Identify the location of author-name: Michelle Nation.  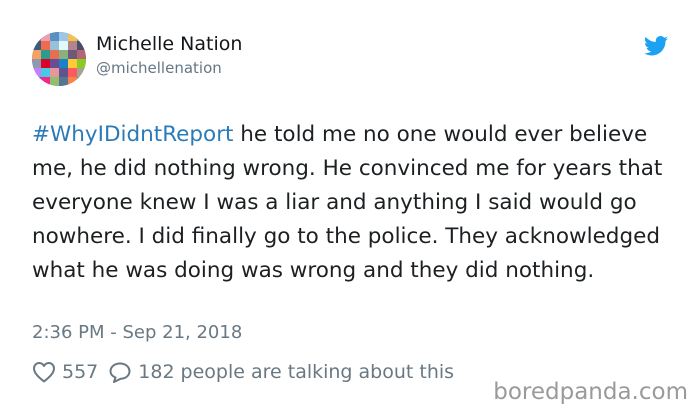
(169, 44).